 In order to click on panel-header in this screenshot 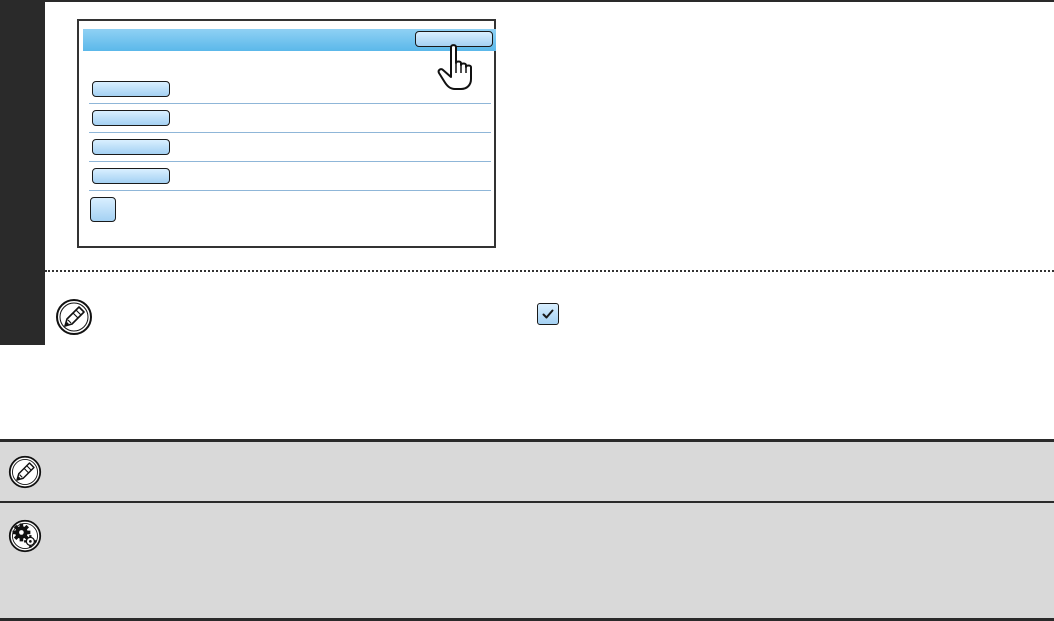, I will do `click(289, 40)`.